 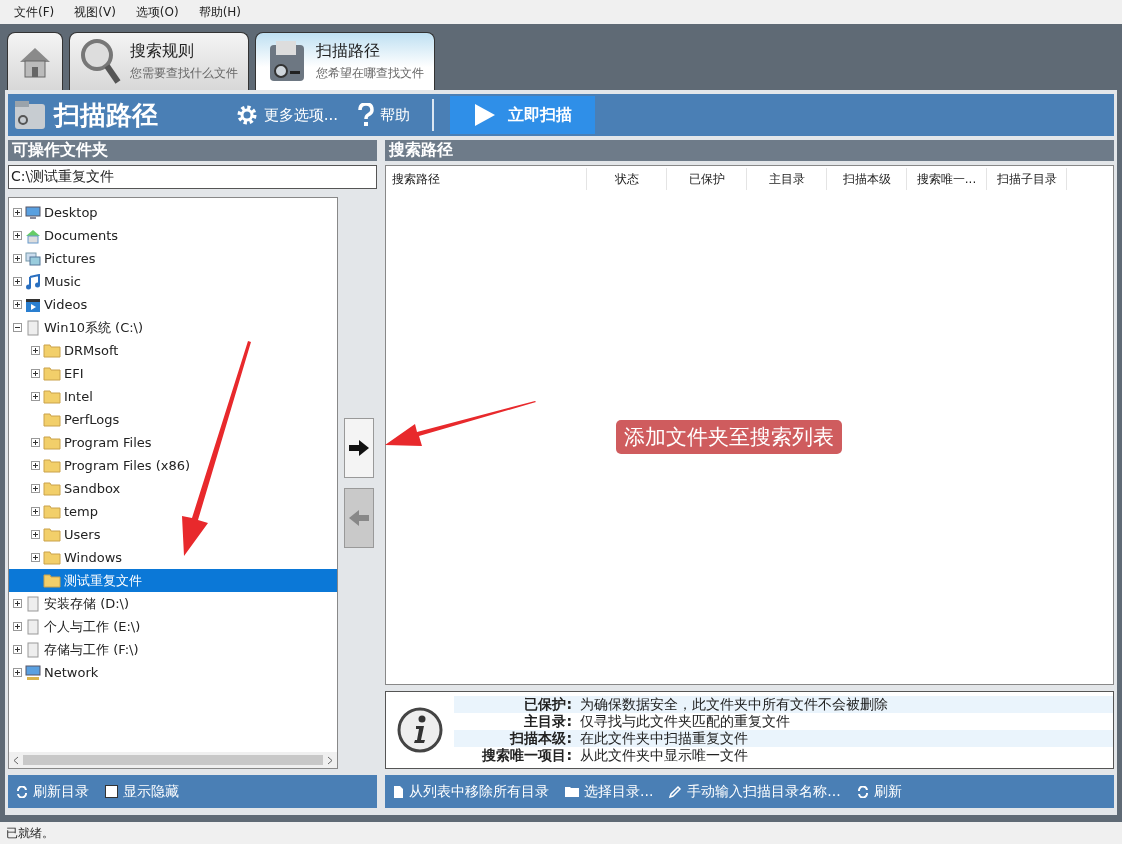 I want to click on tree-item: Users, so click(x=173, y=534).